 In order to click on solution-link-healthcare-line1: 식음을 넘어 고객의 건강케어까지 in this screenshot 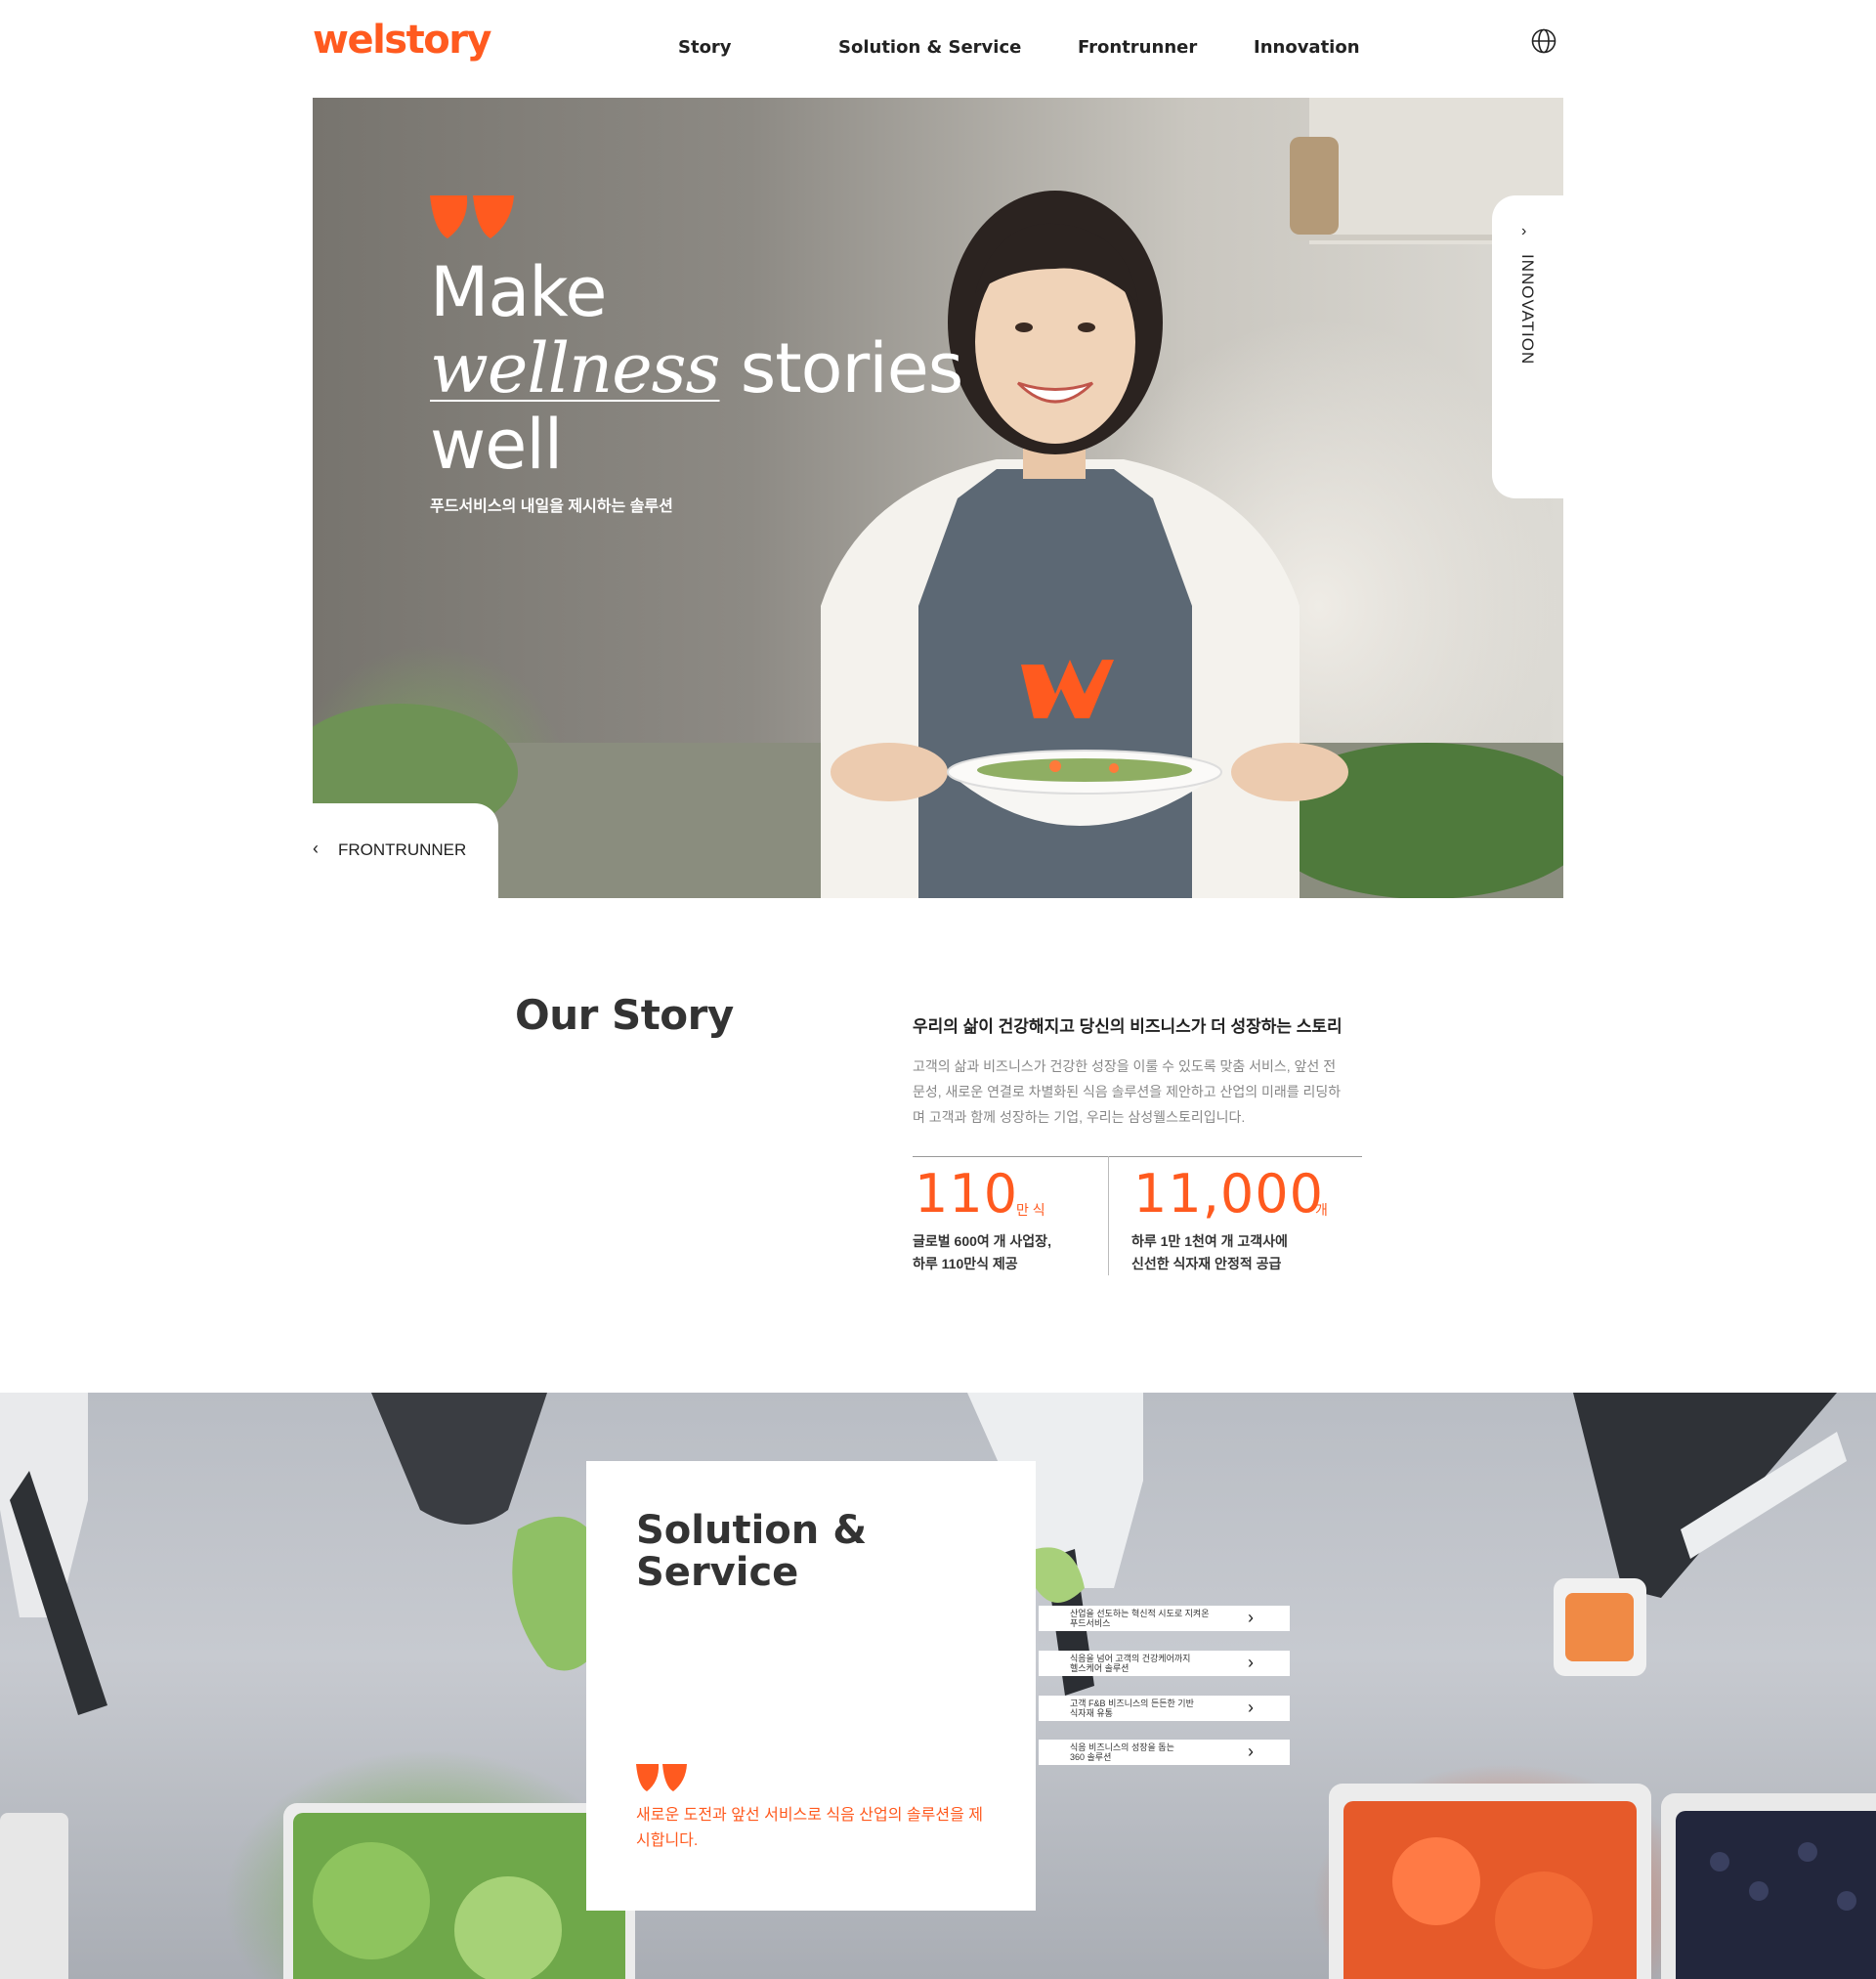, I will do `click(1130, 1658)`.